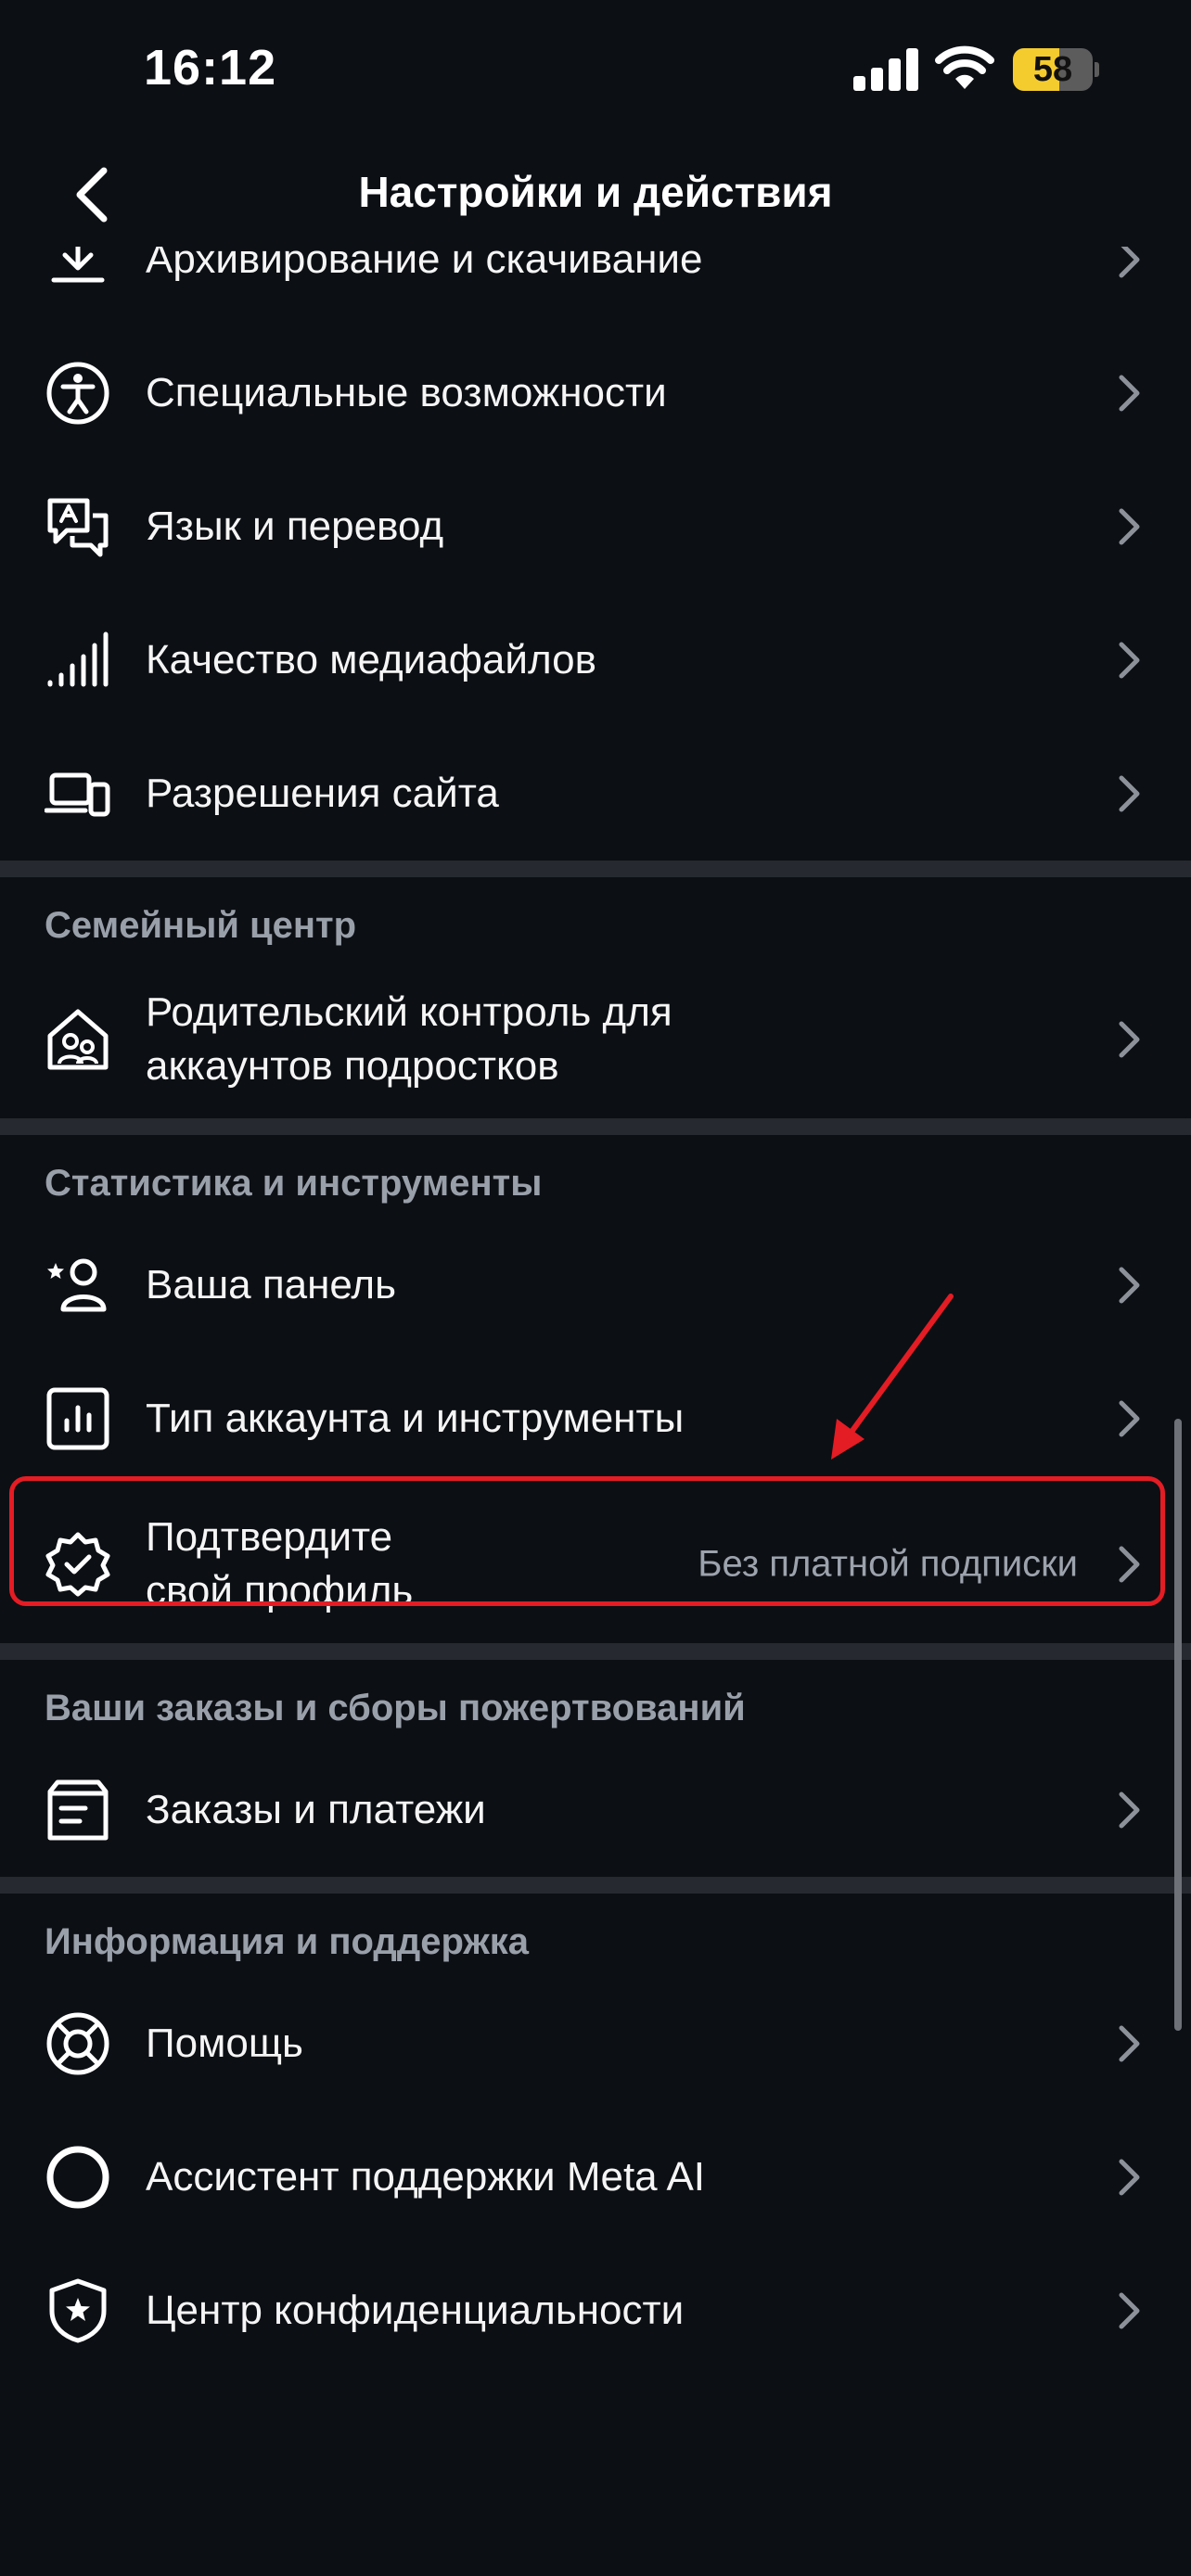  I want to click on section-title: Статистика и инструменты, so click(294, 1183).